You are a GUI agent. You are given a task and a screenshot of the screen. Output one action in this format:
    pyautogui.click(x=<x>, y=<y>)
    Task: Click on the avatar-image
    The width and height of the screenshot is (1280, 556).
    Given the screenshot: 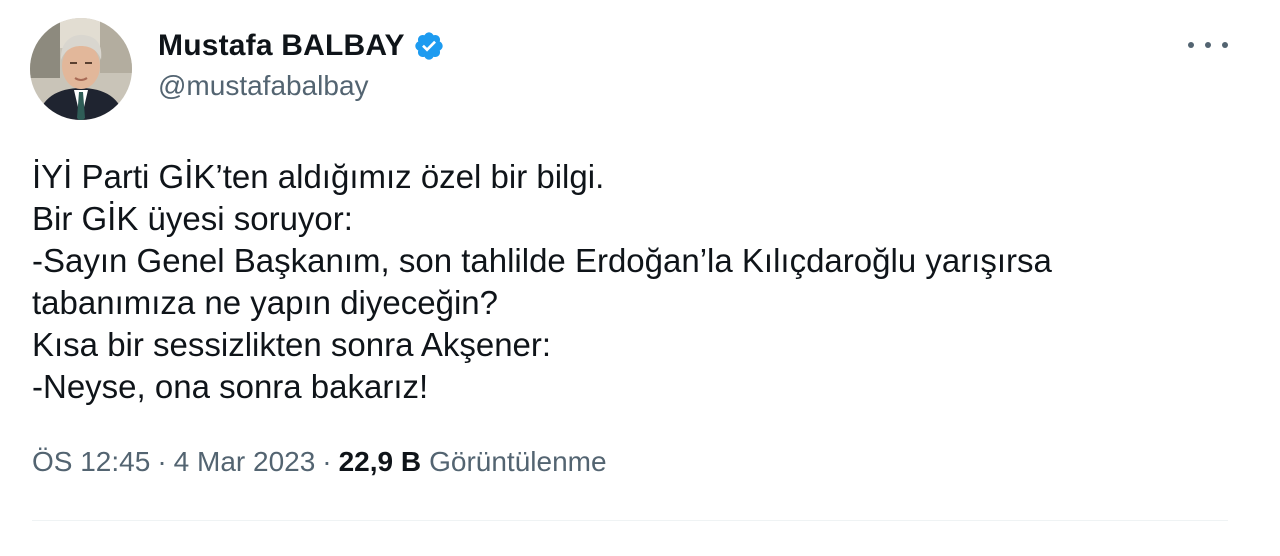 What is the action you would take?
    pyautogui.click(x=81, y=69)
    